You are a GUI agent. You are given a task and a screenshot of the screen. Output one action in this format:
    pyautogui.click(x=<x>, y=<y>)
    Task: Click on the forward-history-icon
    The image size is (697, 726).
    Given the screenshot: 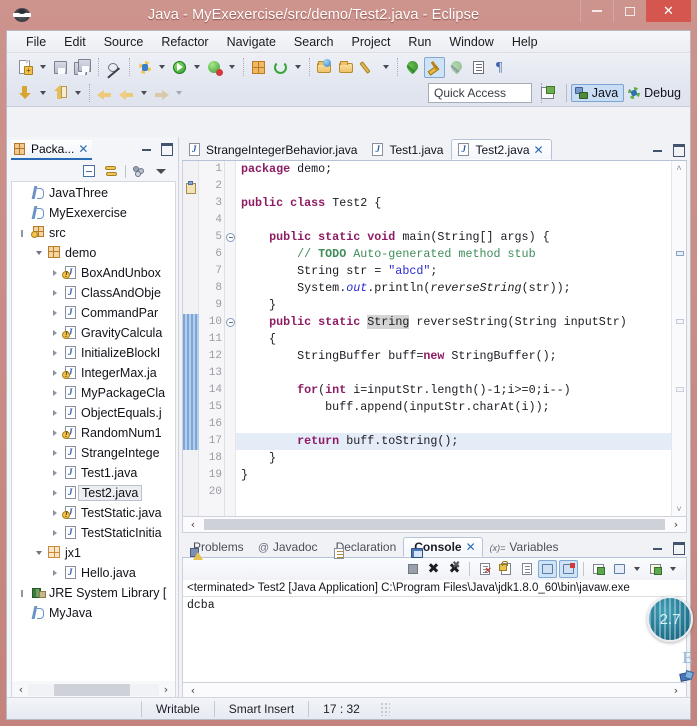 What is the action you would take?
    pyautogui.click(x=126, y=93)
    